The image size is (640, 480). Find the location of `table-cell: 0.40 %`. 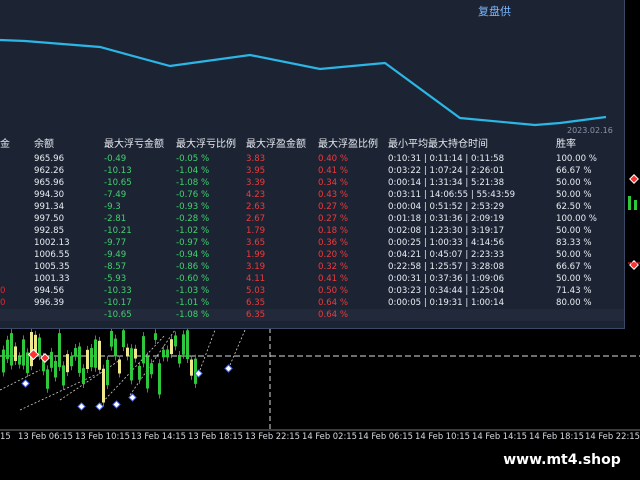

table-cell: 0.40 % is located at coordinates (333, 159).